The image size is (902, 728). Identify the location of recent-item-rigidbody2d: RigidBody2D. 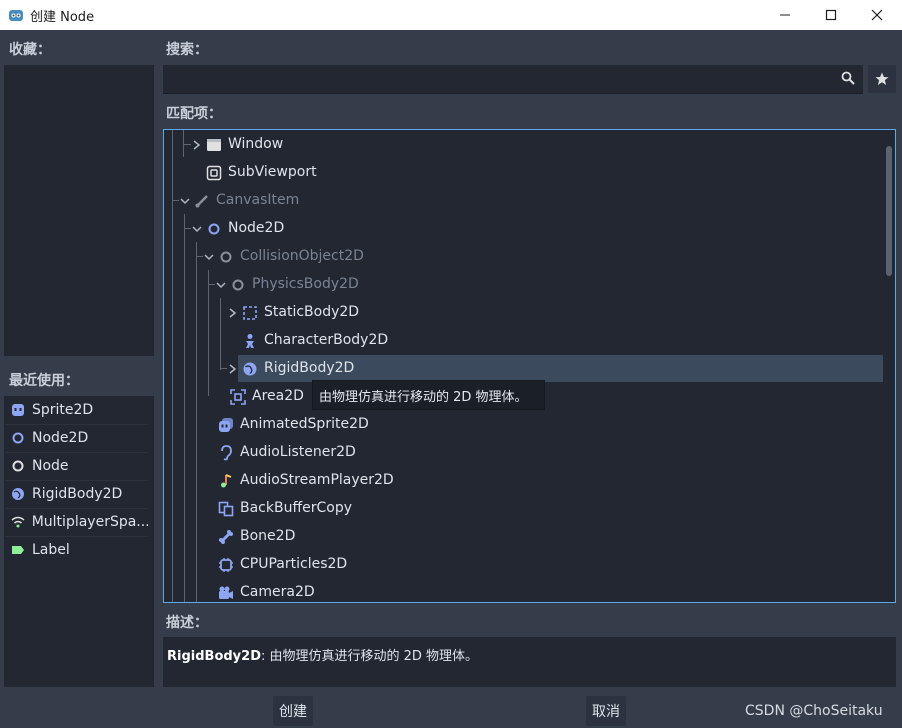
(77, 494).